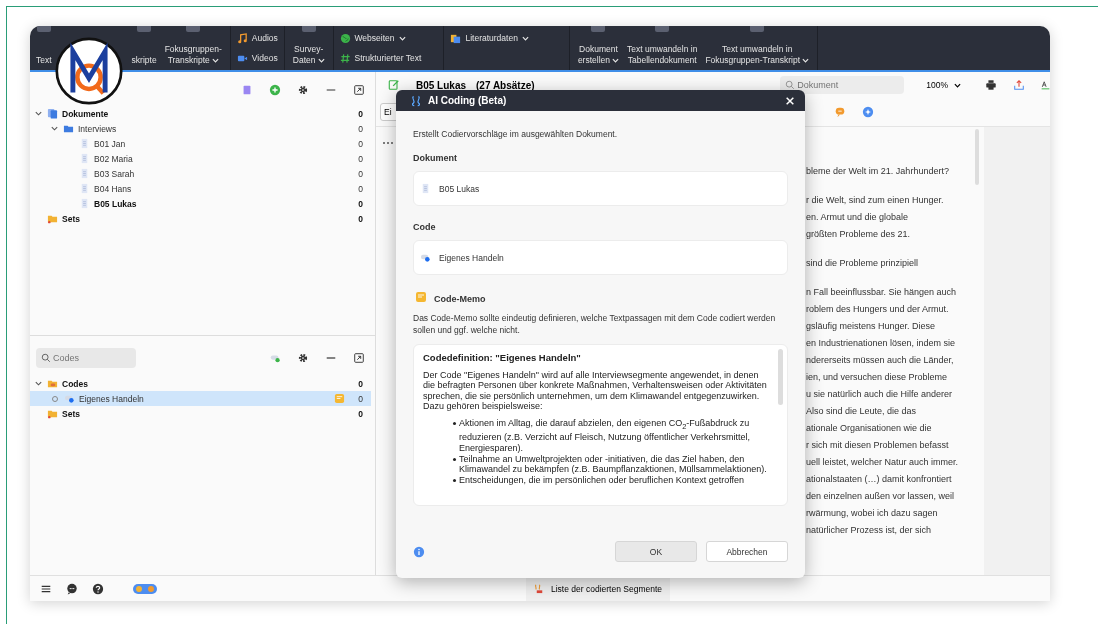  Describe the element at coordinates (879, 479) in the screenshot. I see `document-text-line: ationalstaaten (…) damit konfrontiert` at that location.